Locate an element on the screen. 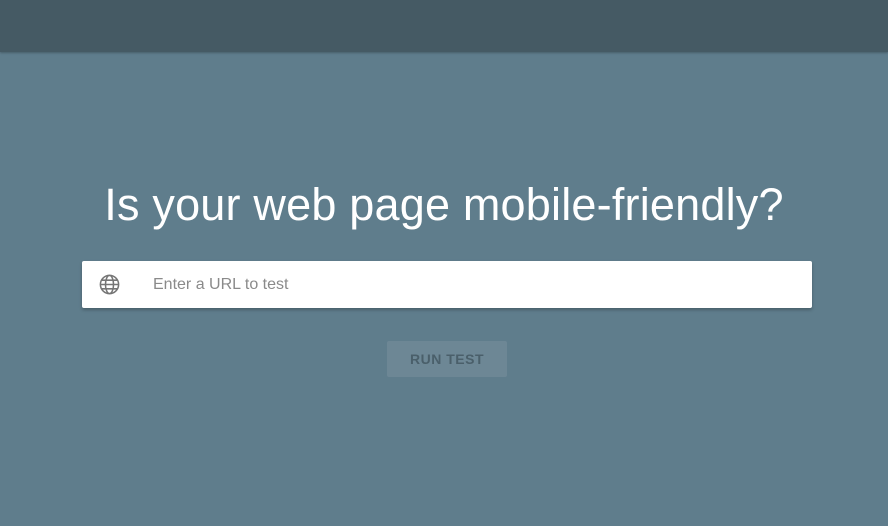  url-input is located at coordinates (473, 284).